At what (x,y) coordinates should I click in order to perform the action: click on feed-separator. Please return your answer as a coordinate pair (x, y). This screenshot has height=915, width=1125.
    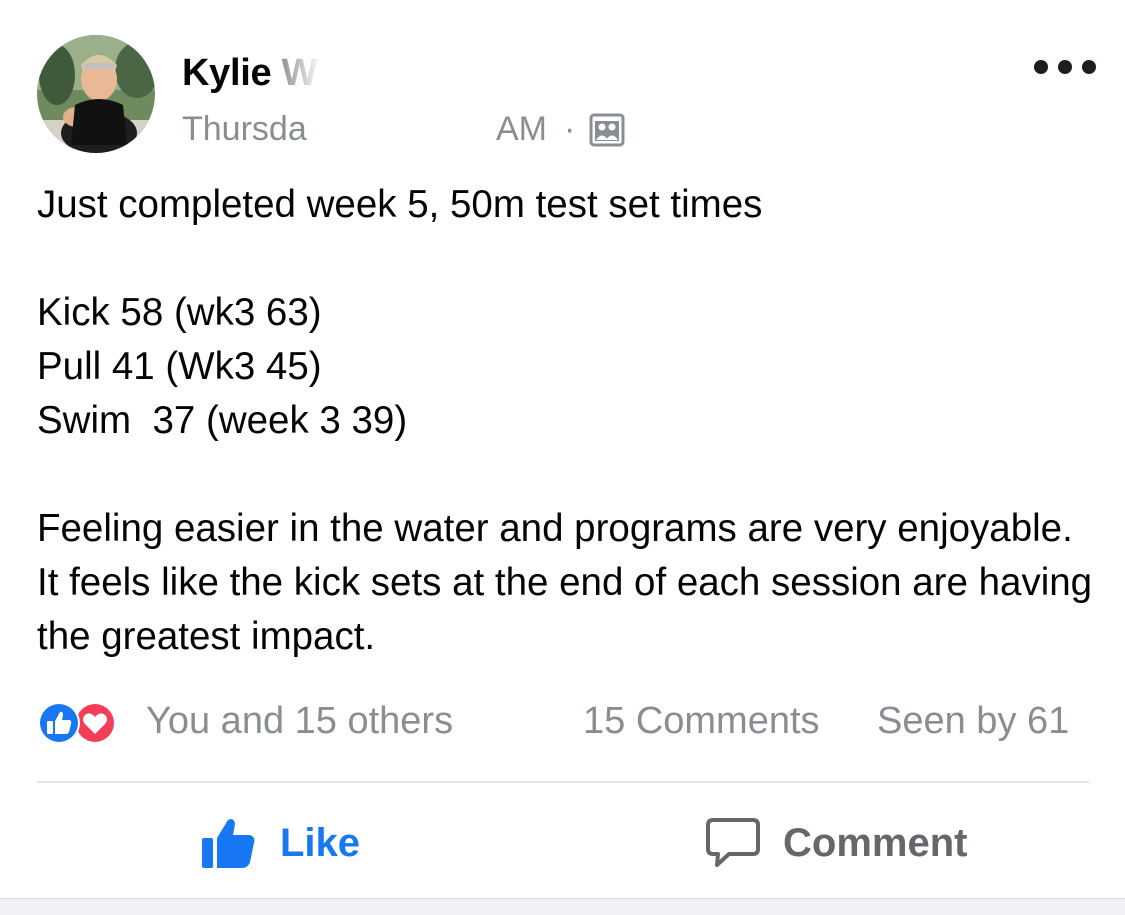
    Looking at the image, I should click on (562, 906).